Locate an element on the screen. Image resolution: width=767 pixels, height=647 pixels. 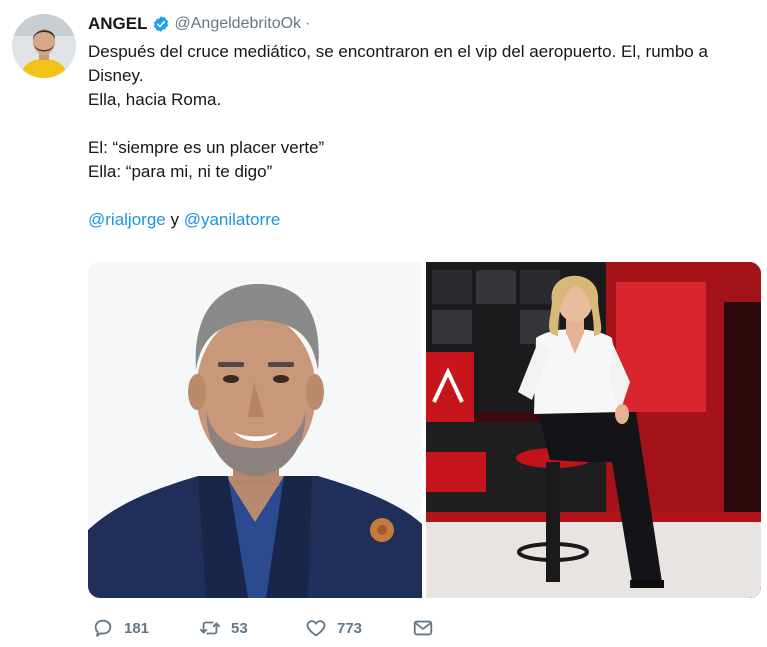
reply-count: 181 is located at coordinates (137, 628).